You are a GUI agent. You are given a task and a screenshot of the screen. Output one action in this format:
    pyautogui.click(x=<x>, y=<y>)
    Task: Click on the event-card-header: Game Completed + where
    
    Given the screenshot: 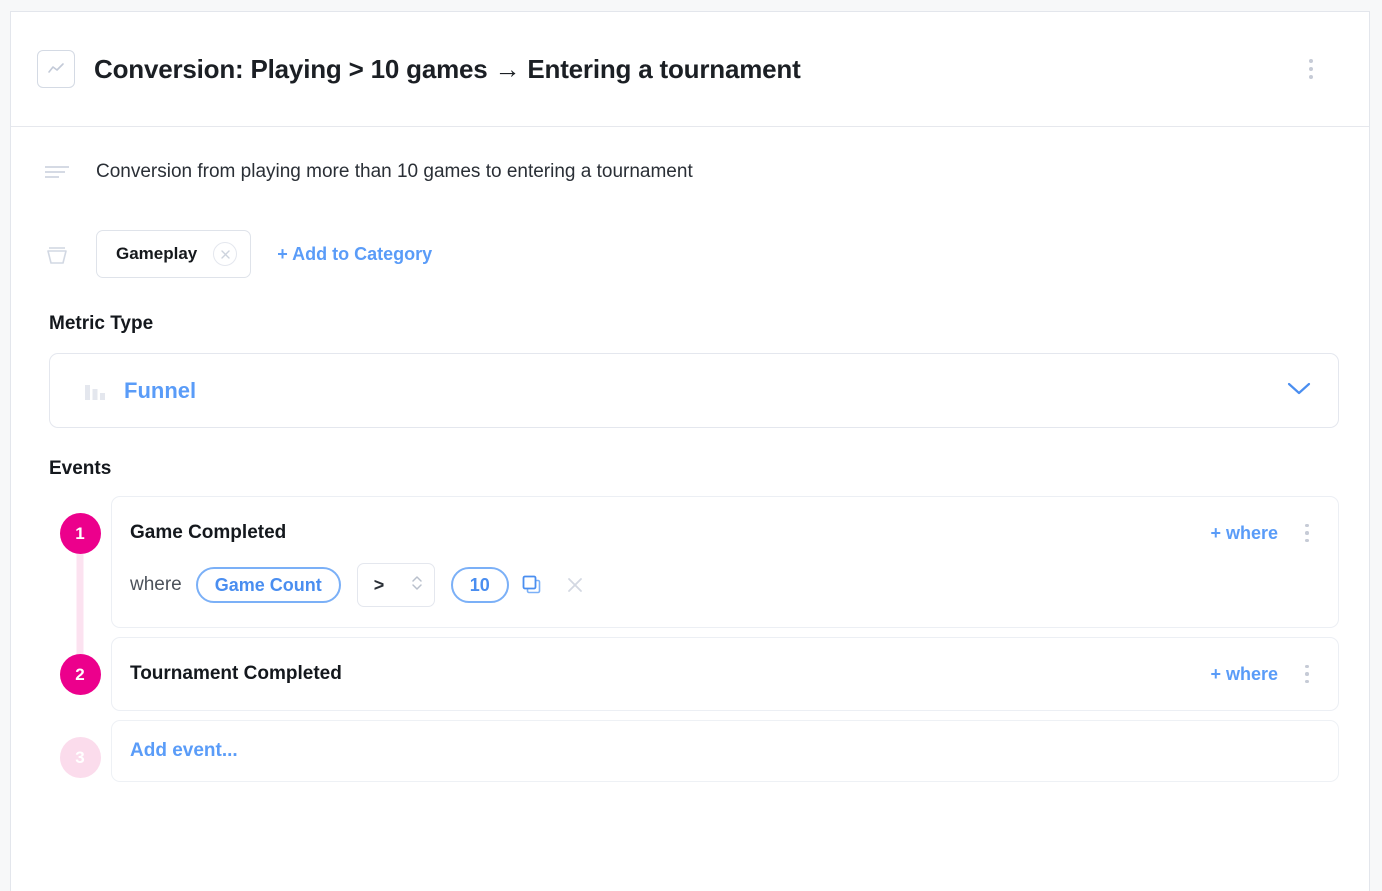 What is the action you would take?
    pyautogui.click(x=725, y=533)
    